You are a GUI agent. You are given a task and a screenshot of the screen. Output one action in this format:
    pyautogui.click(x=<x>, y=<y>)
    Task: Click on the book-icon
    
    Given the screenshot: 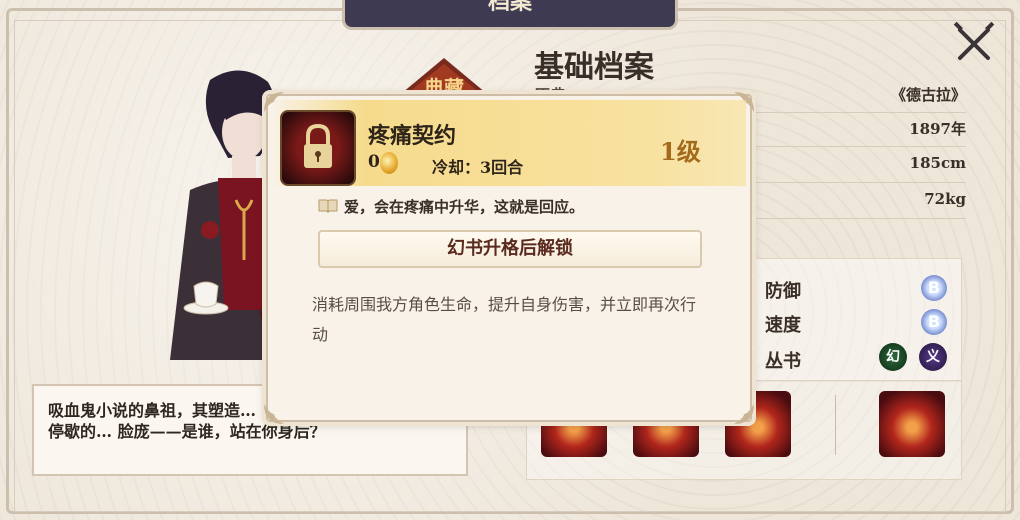 What is the action you would take?
    pyautogui.click(x=328, y=206)
    